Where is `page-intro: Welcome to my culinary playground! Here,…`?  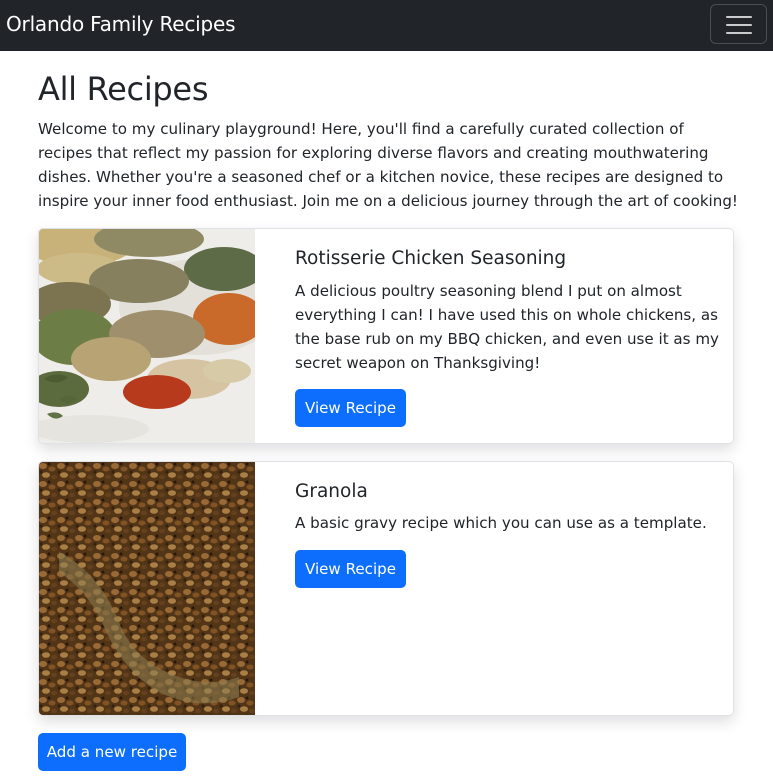 page-intro: Welcome to my culinary playground! Here,… is located at coordinates (388, 165).